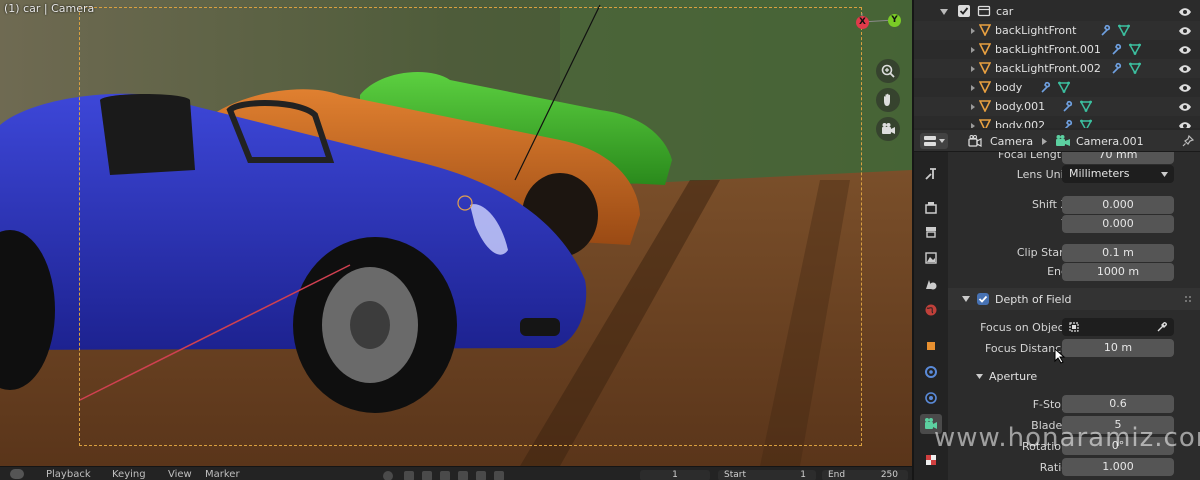  What do you see at coordinates (1057, 122) in the screenshot?
I see `outliner-item-body-002: body.002` at bounding box center [1057, 122].